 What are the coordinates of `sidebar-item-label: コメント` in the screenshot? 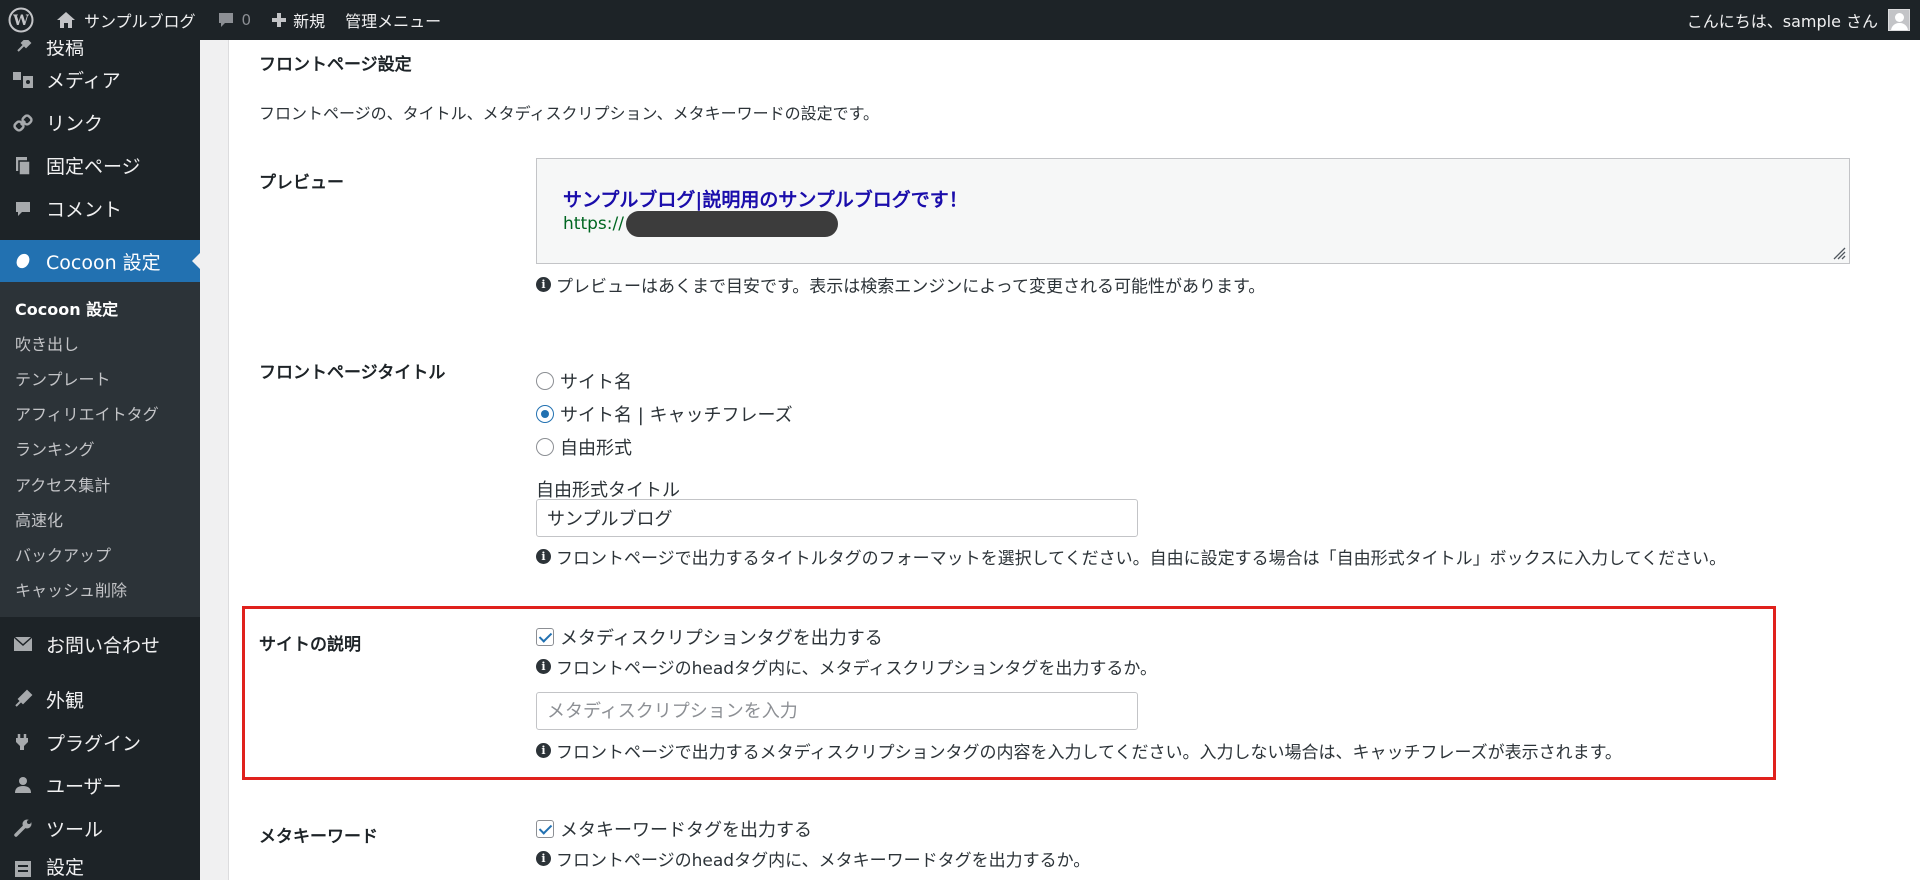 It's located at (84, 210).